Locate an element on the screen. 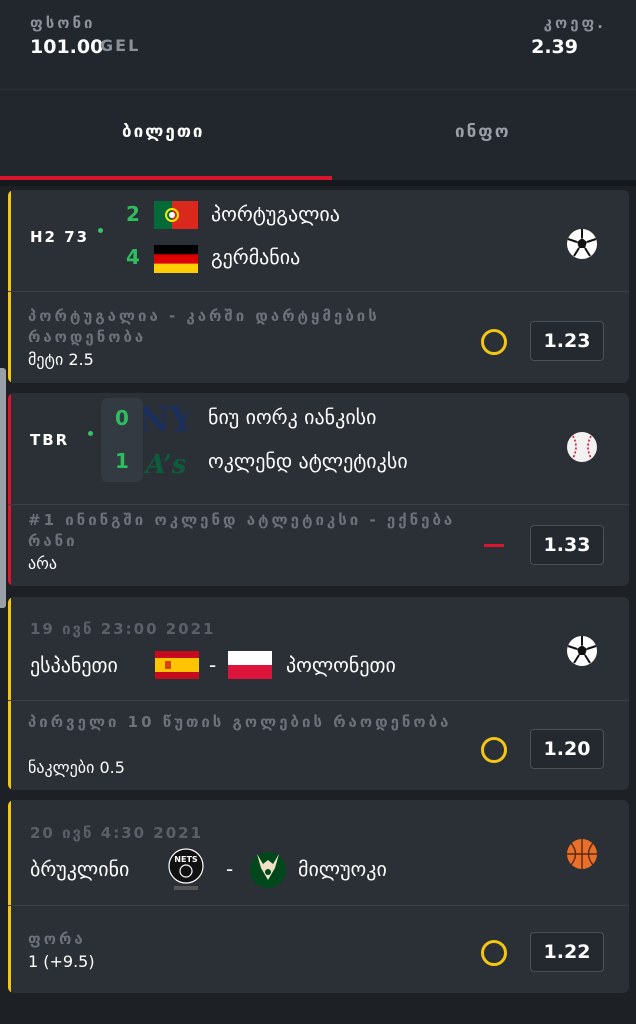  selection-name: ნაკლები 0.5 is located at coordinates (76, 767).